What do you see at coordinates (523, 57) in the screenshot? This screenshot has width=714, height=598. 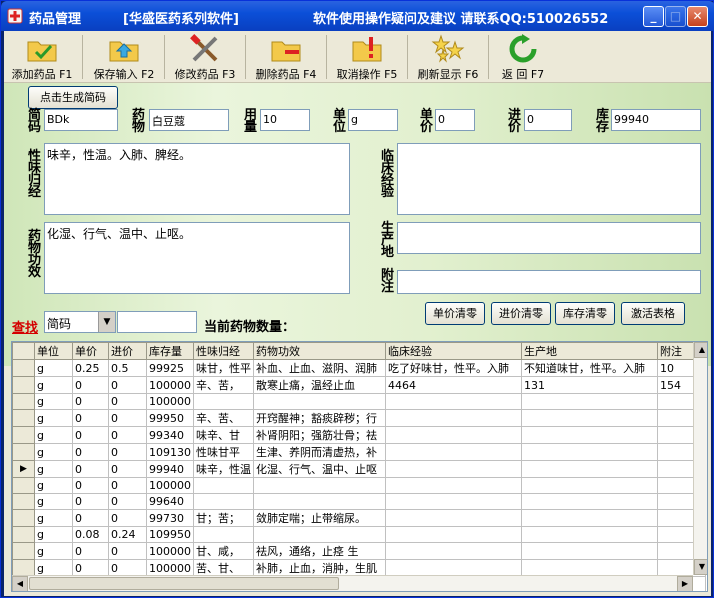 I see `return-button: 返 回 F7` at bounding box center [523, 57].